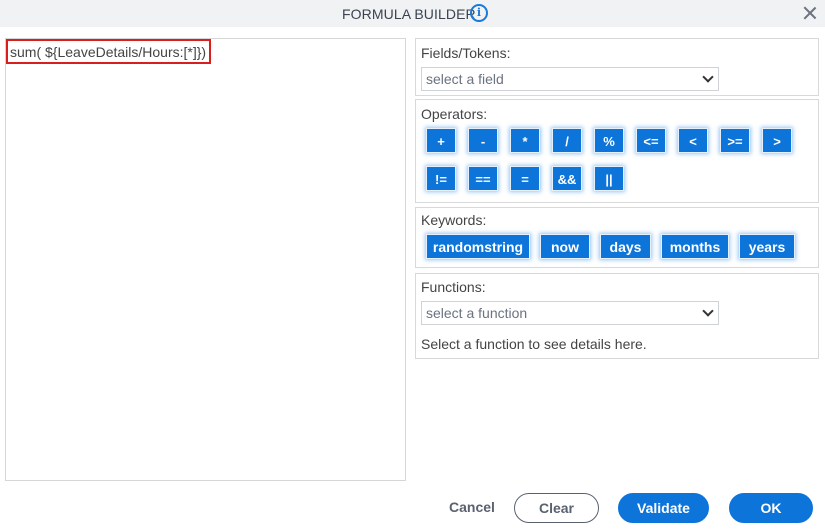 The image size is (825, 530). Describe the element at coordinates (556, 508) in the screenshot. I see `clear-button: Clear` at that location.